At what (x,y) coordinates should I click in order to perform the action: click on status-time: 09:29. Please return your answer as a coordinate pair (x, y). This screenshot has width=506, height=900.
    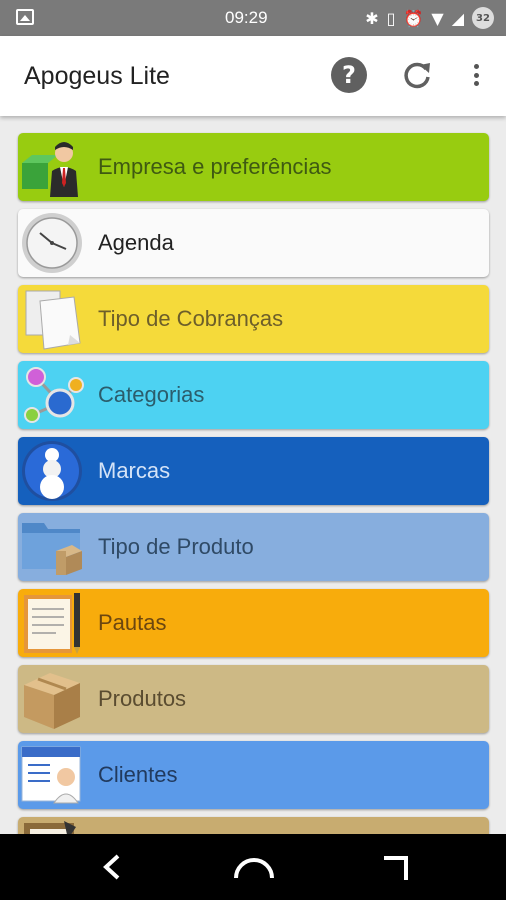
    Looking at the image, I should click on (246, 17).